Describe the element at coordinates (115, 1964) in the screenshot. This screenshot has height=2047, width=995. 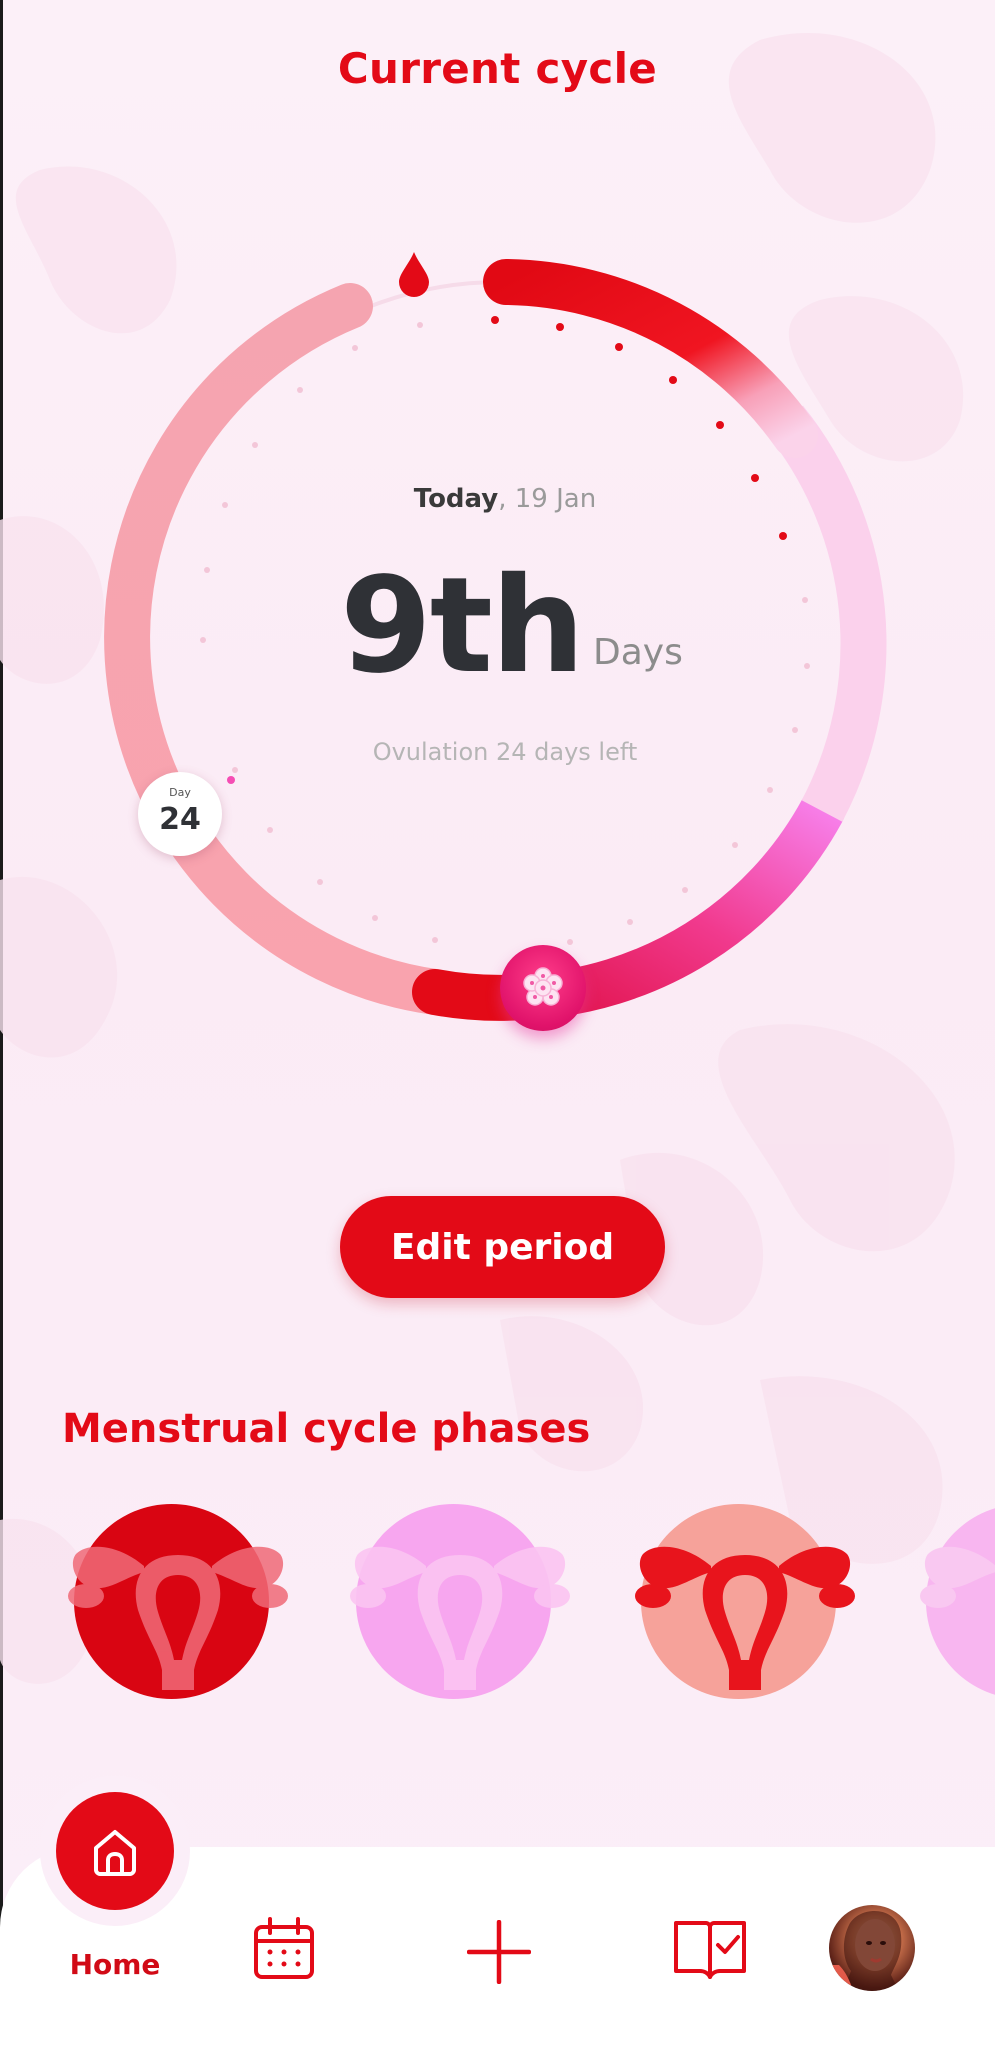
I see `nav-home-label: Home` at that location.